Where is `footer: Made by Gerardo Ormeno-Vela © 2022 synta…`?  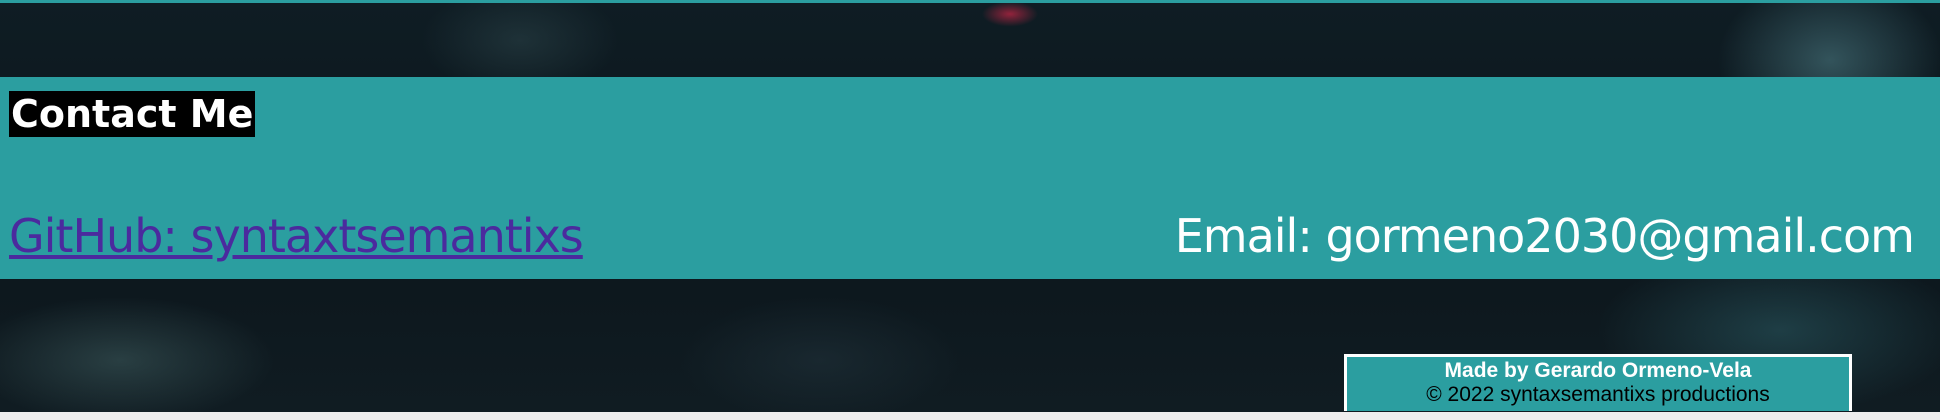
footer: Made by Gerardo Ormeno-Vela © 2022 synta… is located at coordinates (1598, 382).